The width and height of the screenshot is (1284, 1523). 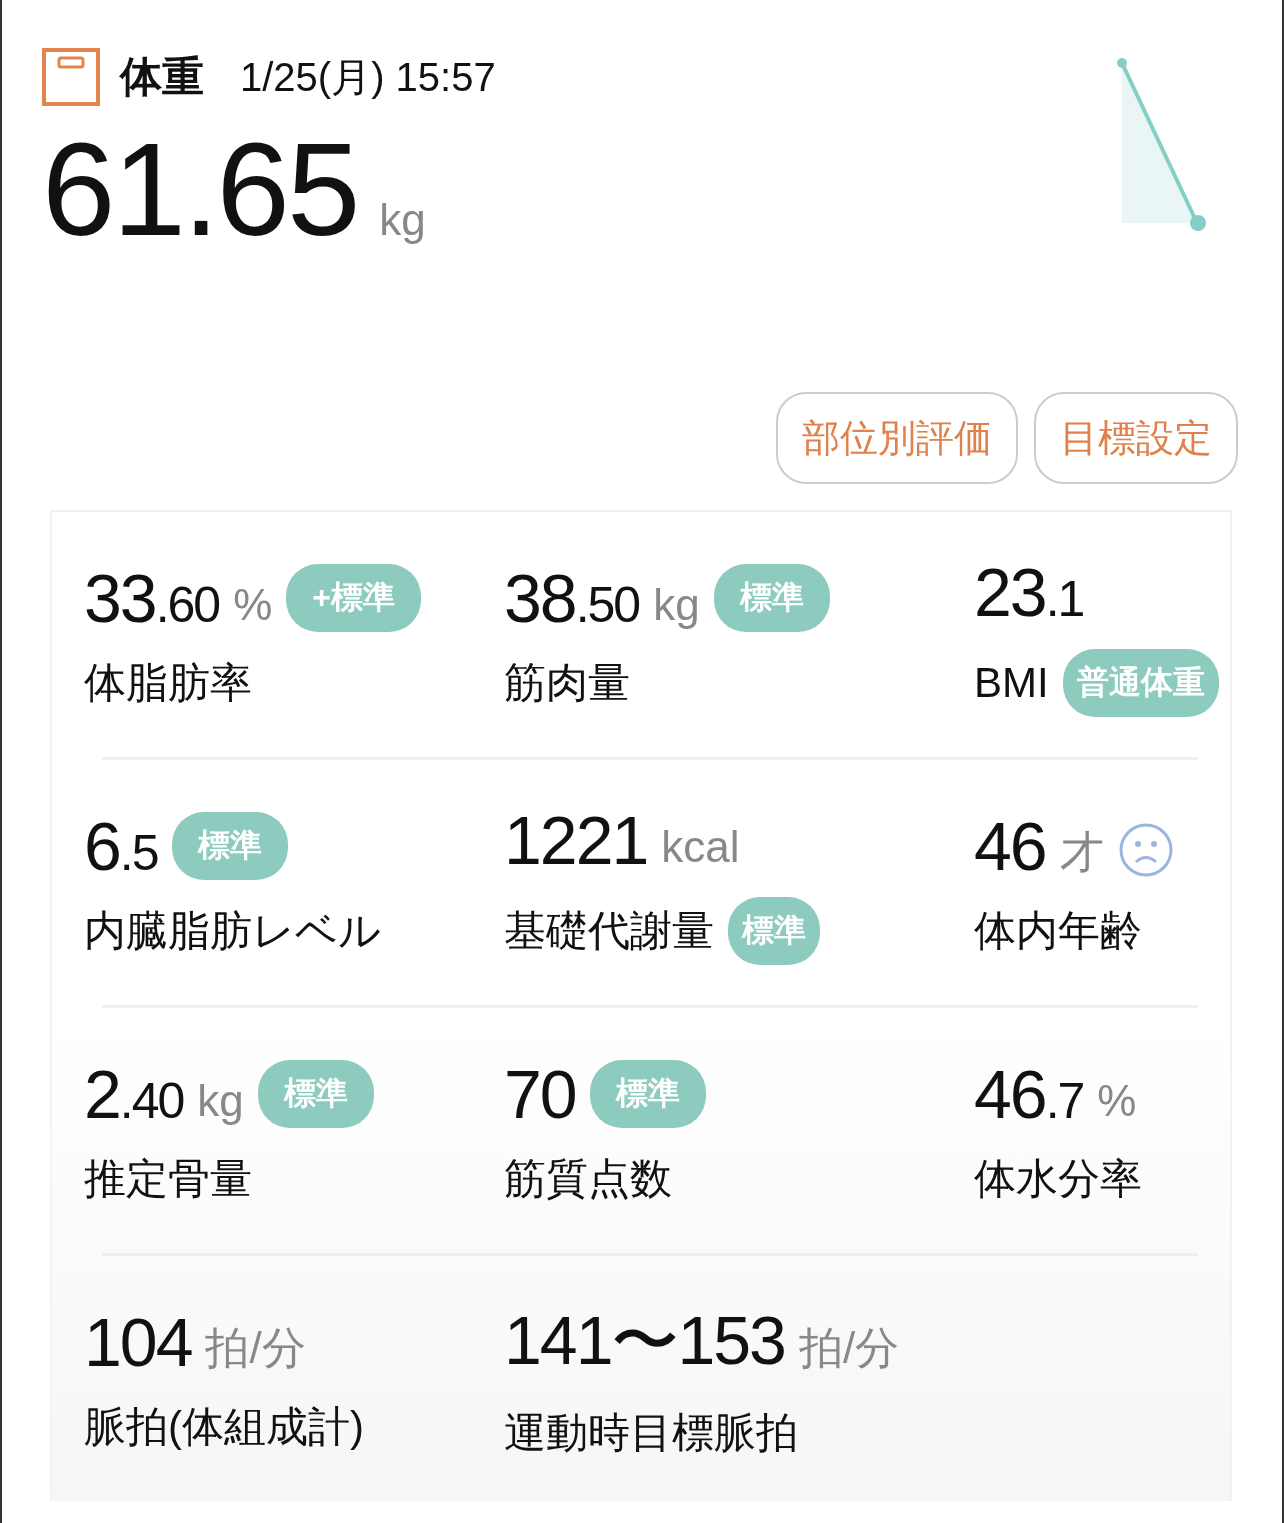 What do you see at coordinates (609, 930) in the screenshot?
I see `metric-label: 基礎代謝量` at bounding box center [609, 930].